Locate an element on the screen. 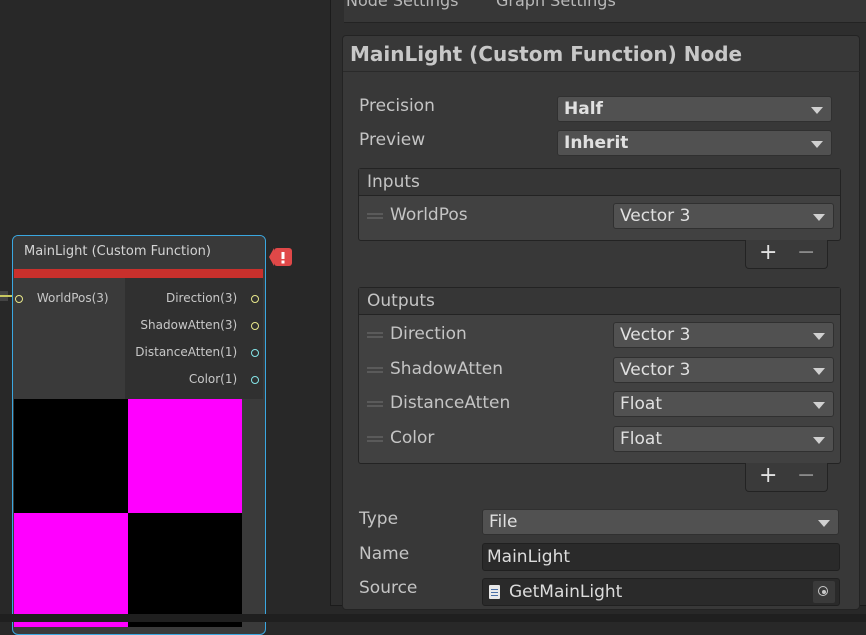  port-direction: Direction(3) is located at coordinates (212, 298).